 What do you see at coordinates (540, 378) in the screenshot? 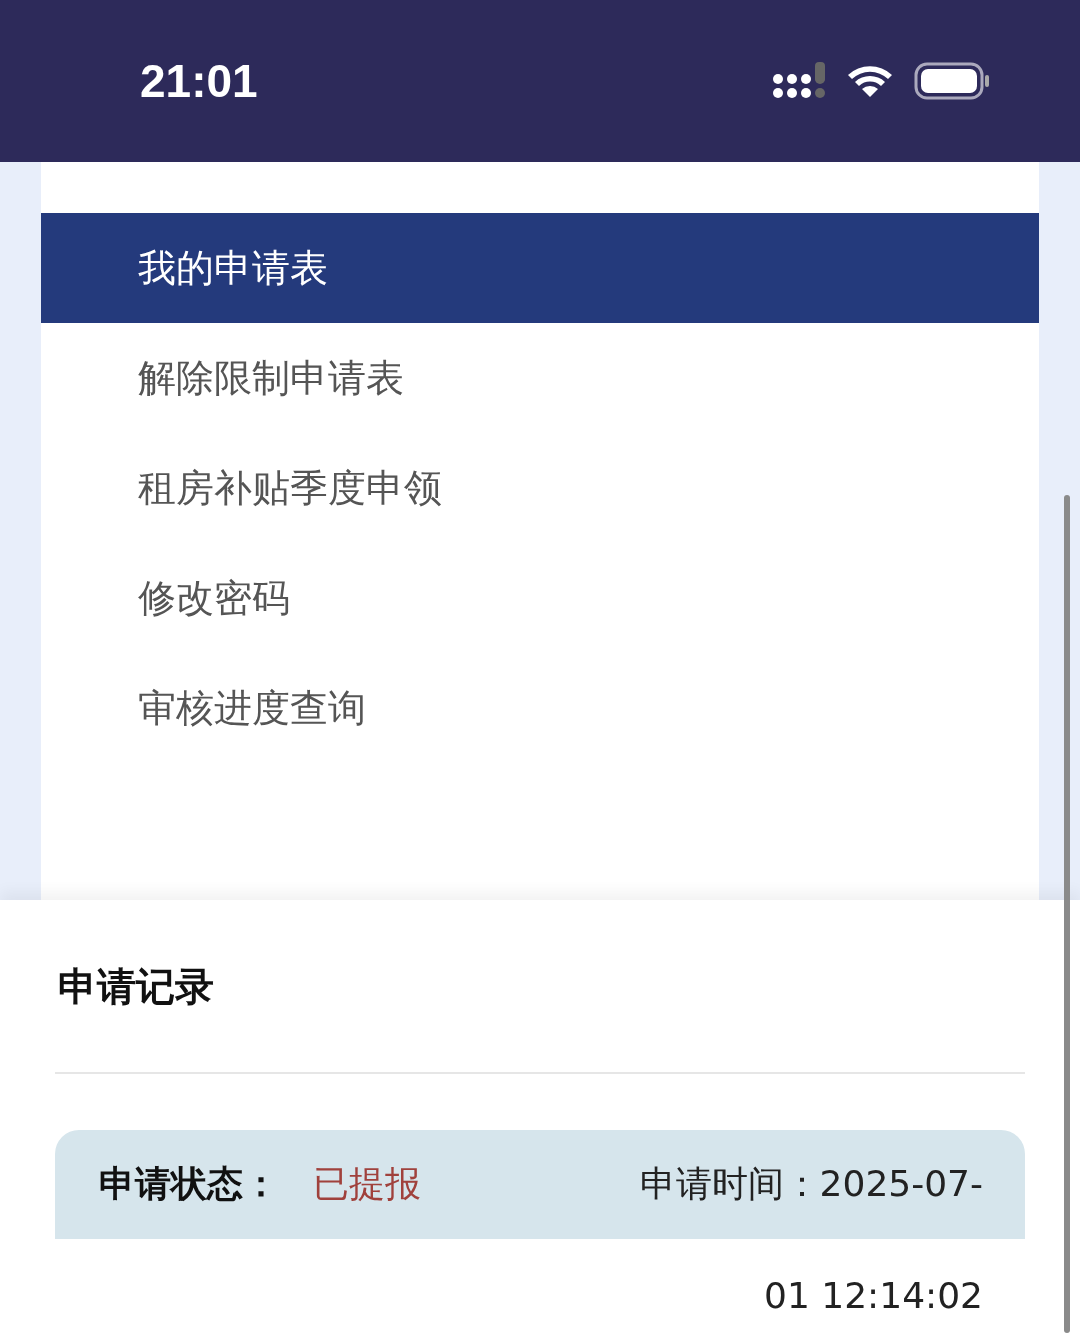
I see `menu-item: 解除限制申请表` at bounding box center [540, 378].